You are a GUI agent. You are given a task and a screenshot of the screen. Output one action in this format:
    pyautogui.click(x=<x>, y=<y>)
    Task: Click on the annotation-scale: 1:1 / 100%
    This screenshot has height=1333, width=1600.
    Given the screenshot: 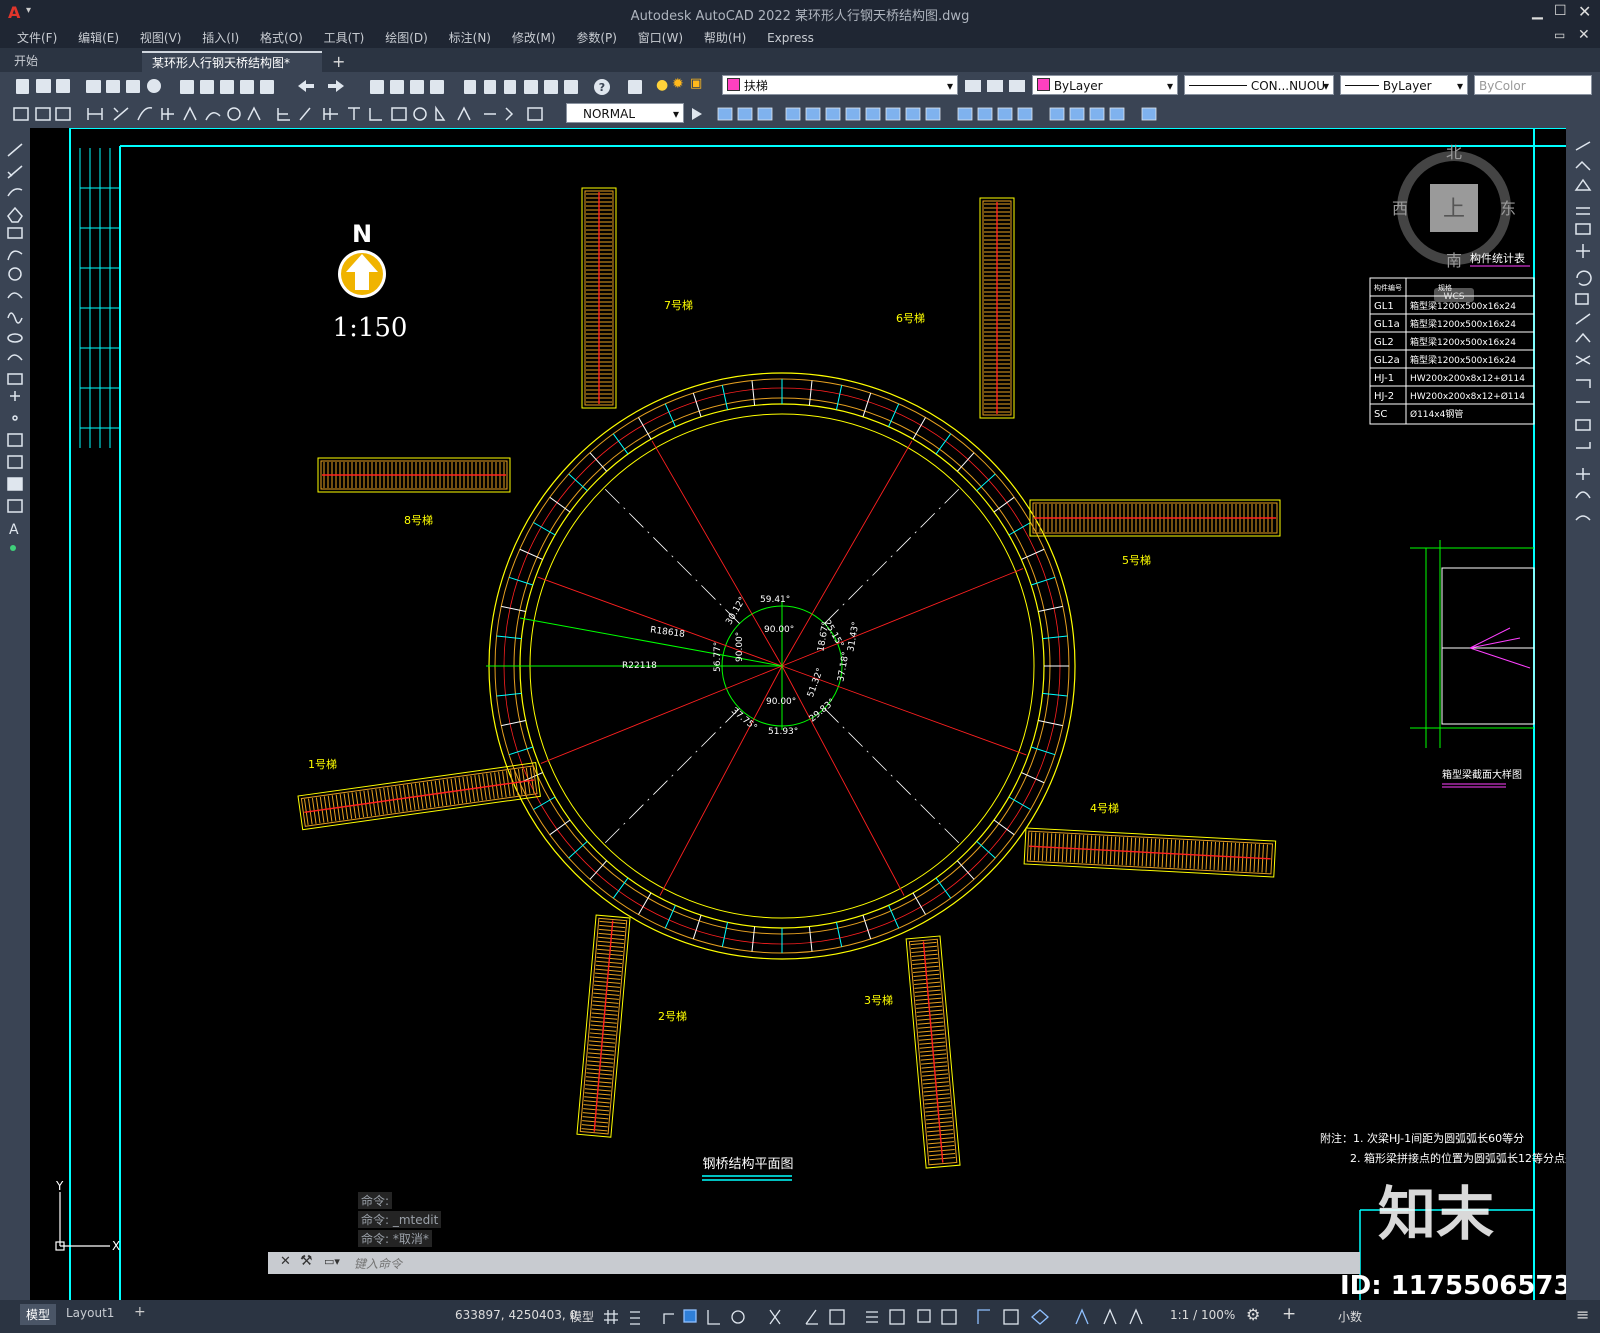 What is the action you would take?
    pyautogui.click(x=1202, y=1315)
    